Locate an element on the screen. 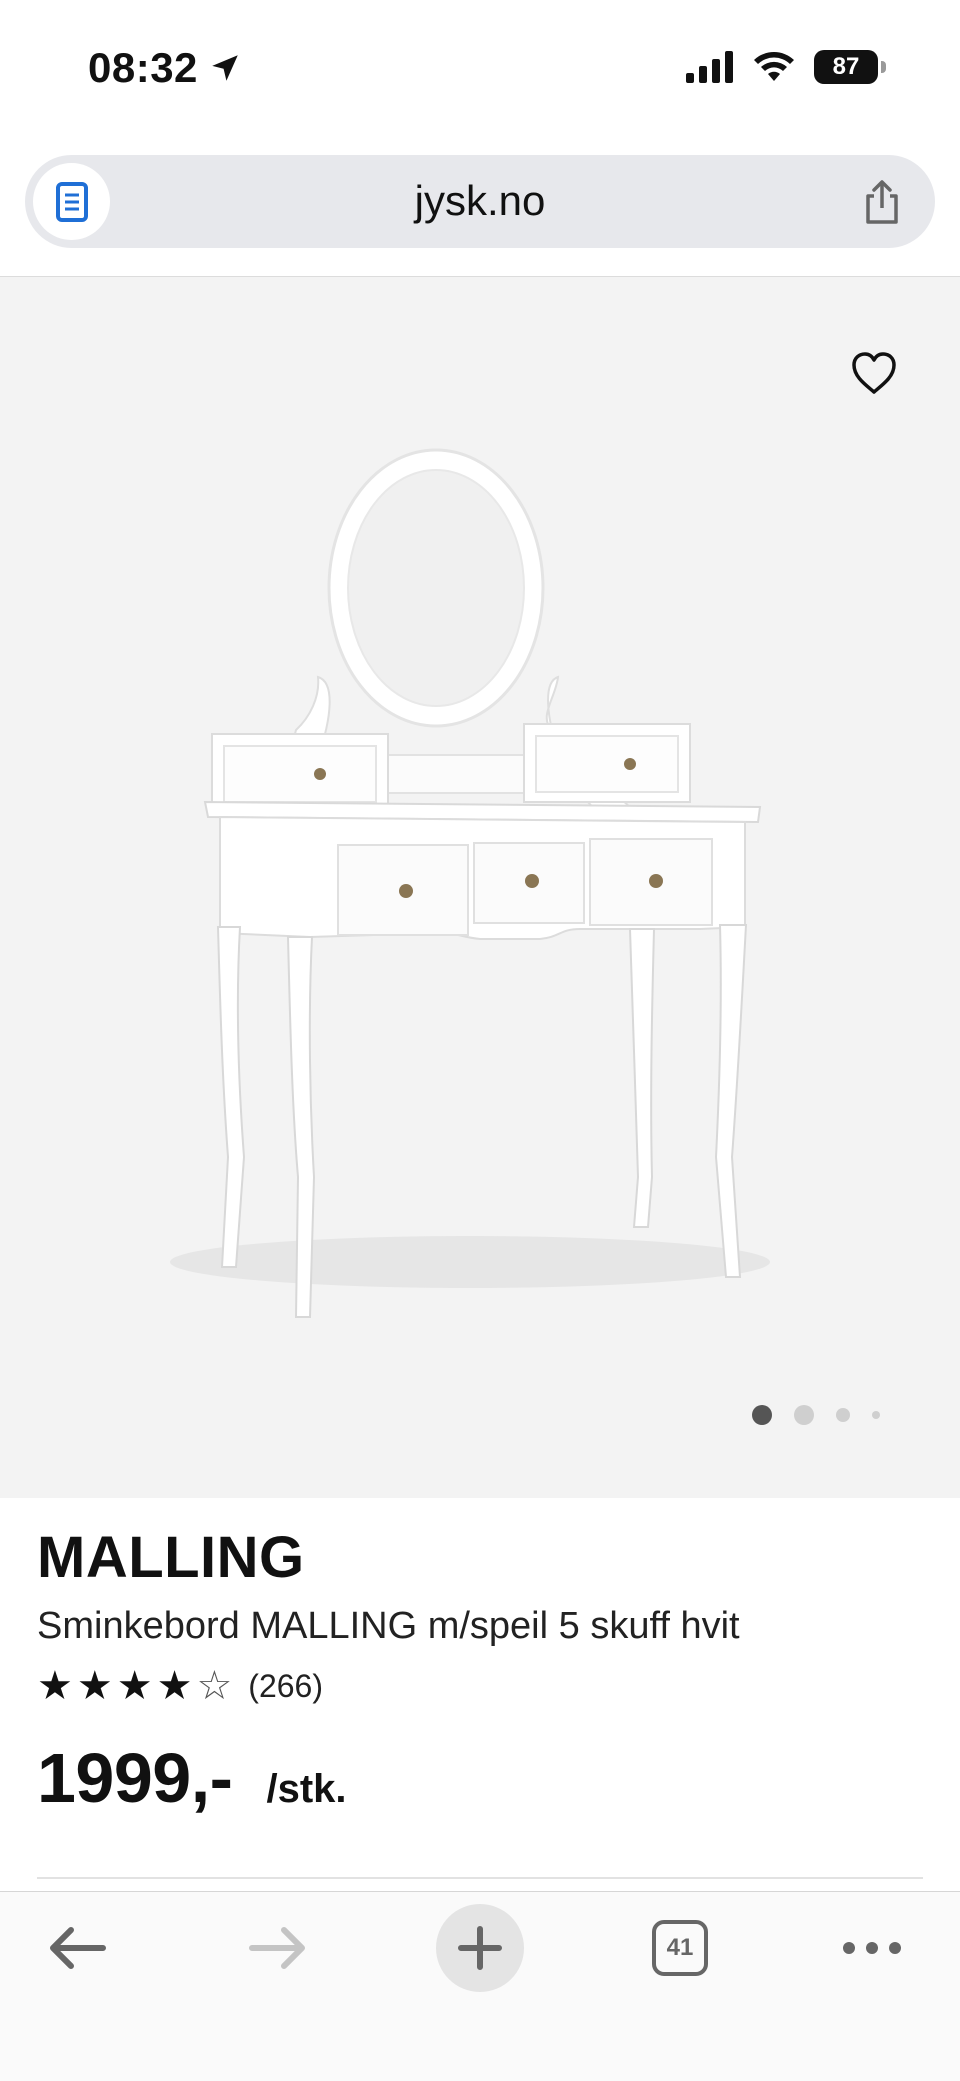 This screenshot has width=960, height=2081. tabs-button: 41 is located at coordinates (680, 1948).